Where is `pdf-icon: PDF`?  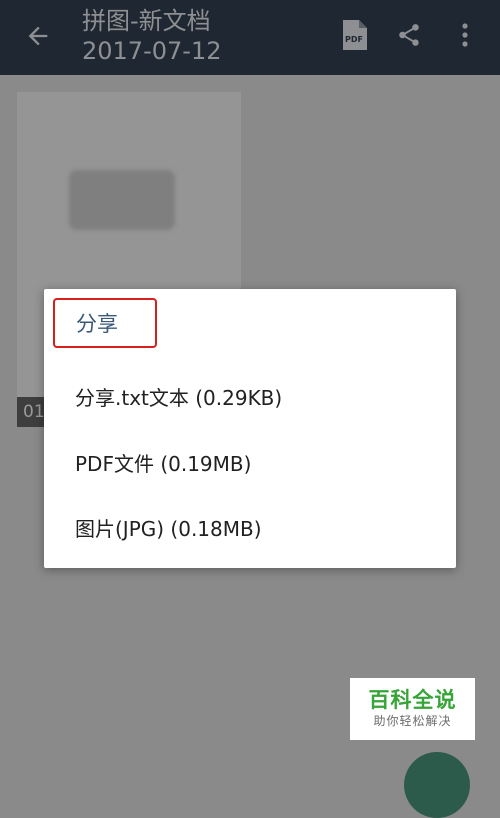 pdf-icon: PDF is located at coordinates (354, 37).